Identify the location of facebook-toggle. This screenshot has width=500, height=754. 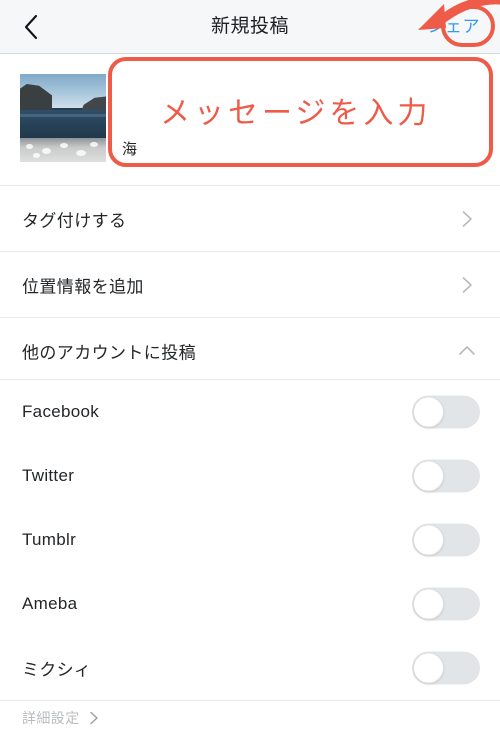
(446, 412).